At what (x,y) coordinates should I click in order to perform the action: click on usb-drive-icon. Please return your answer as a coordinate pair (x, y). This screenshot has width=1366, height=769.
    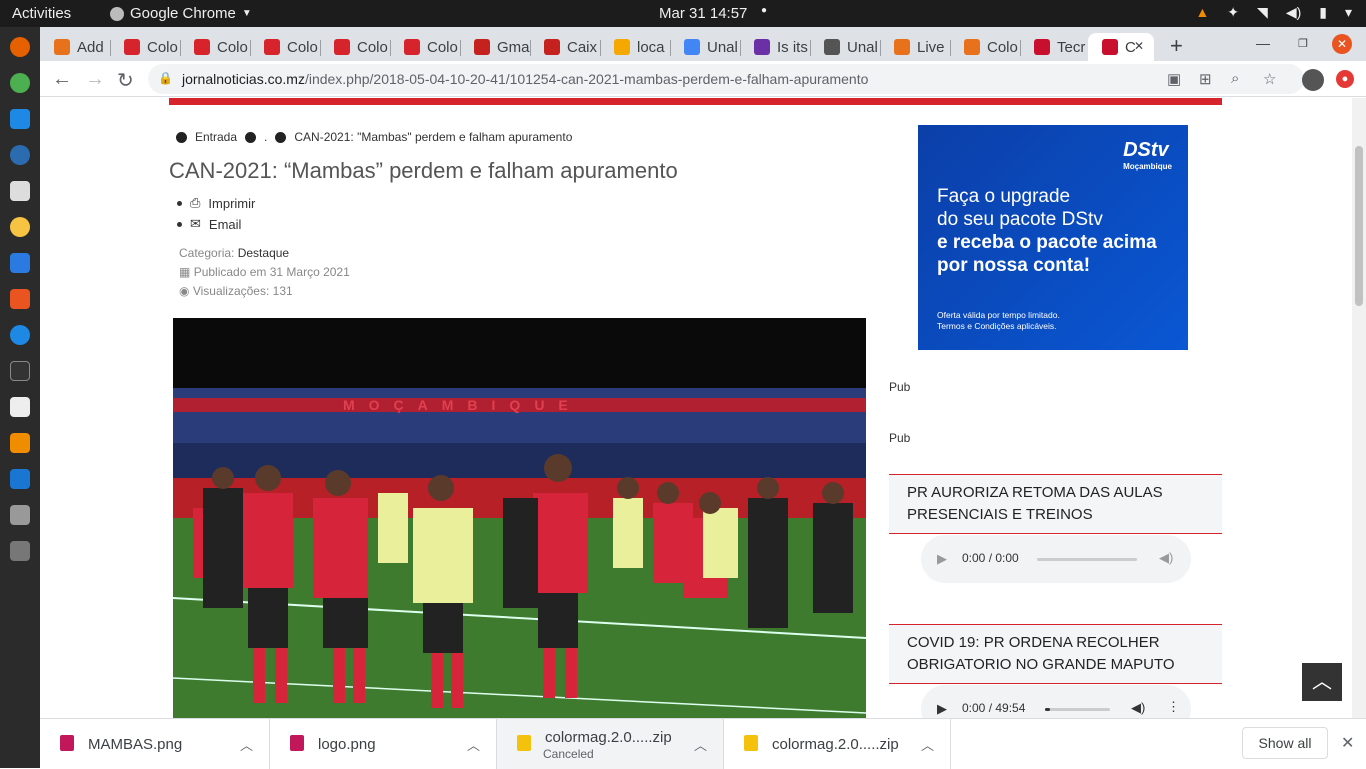
    Looking at the image, I should click on (20, 551).